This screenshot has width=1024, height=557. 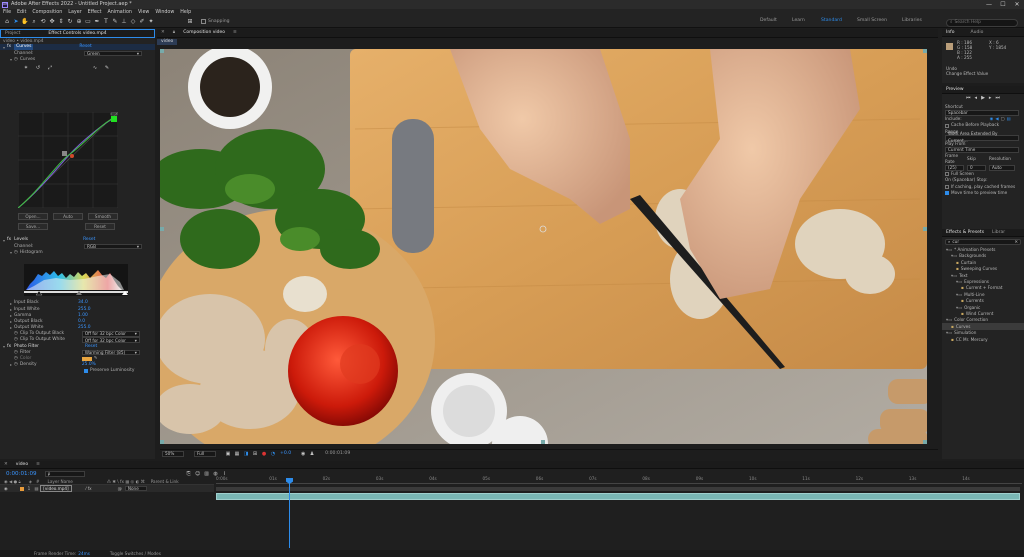 I want to click on curve-reset-icon: ↺, so click(x=38, y=68).